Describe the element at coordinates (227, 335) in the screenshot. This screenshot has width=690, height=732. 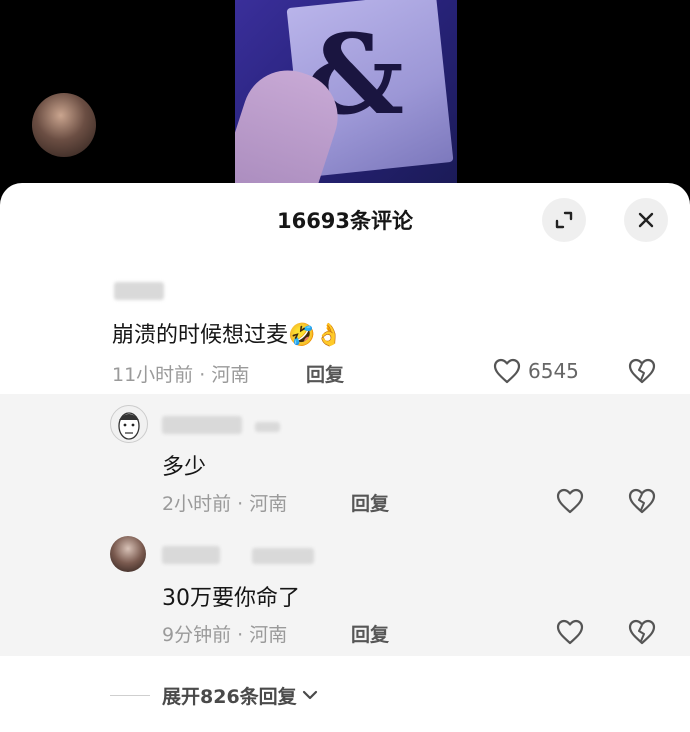
I see `comment-text: 崩溃的时候想过麦🤣👌` at that location.